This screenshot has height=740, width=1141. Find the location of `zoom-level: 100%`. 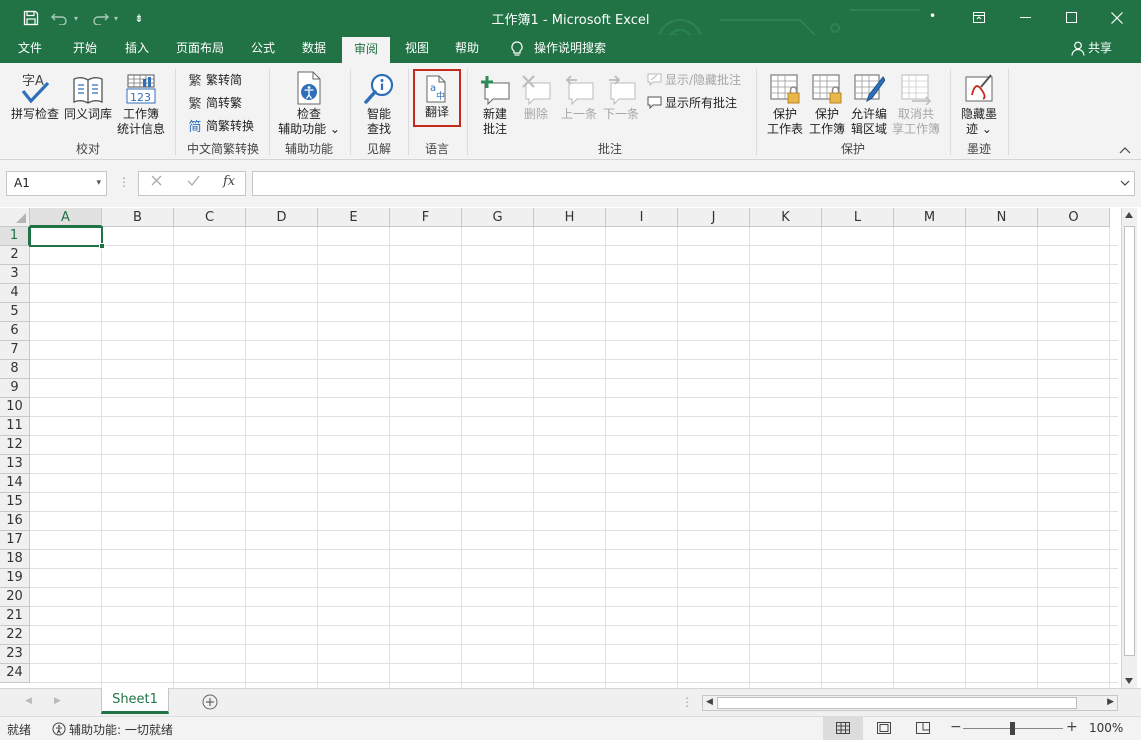

zoom-level: 100% is located at coordinates (1106, 728).